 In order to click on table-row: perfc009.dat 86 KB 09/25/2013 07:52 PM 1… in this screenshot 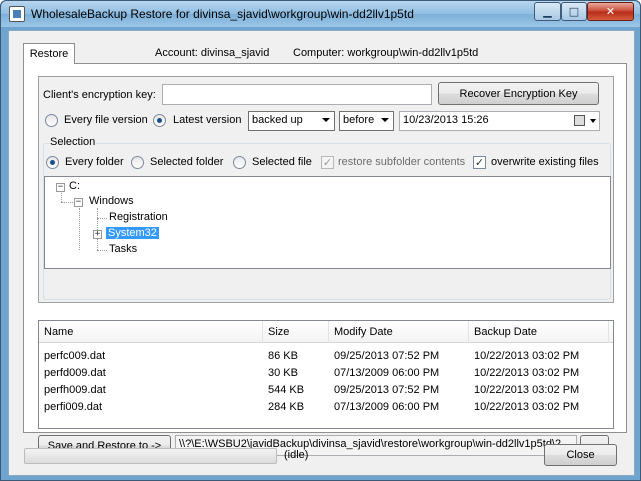, I will do `click(326, 357)`.